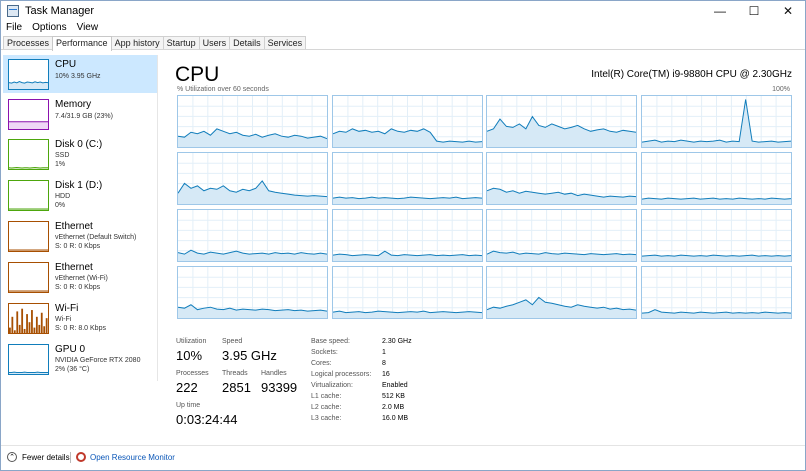 This screenshot has height=471, width=806. What do you see at coordinates (28, 84) in the screenshot?
I see `cpu-usage-chart` at bounding box center [28, 84].